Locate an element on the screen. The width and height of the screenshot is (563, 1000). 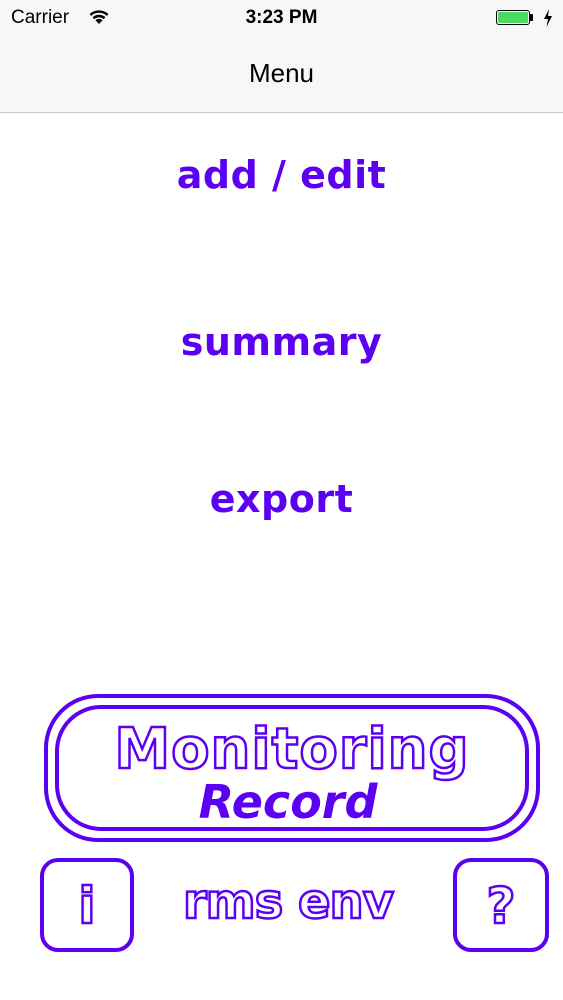
navigation-bar: Menu is located at coordinates (281, 75).